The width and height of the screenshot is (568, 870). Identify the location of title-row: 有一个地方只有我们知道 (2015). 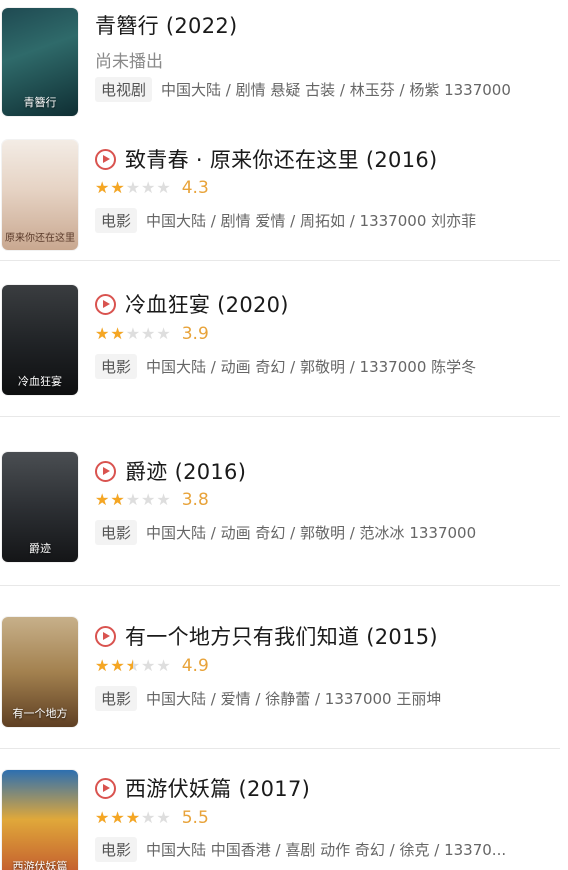
(266, 636).